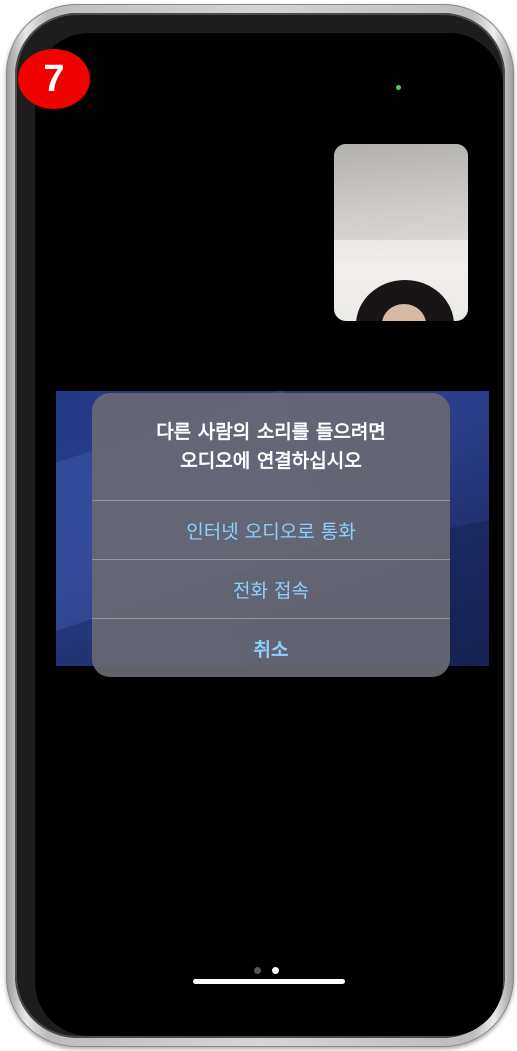 This screenshot has width=517, height=1051. What do you see at coordinates (271, 589) in the screenshot?
I see `dial-in-button: 전화 접속` at bounding box center [271, 589].